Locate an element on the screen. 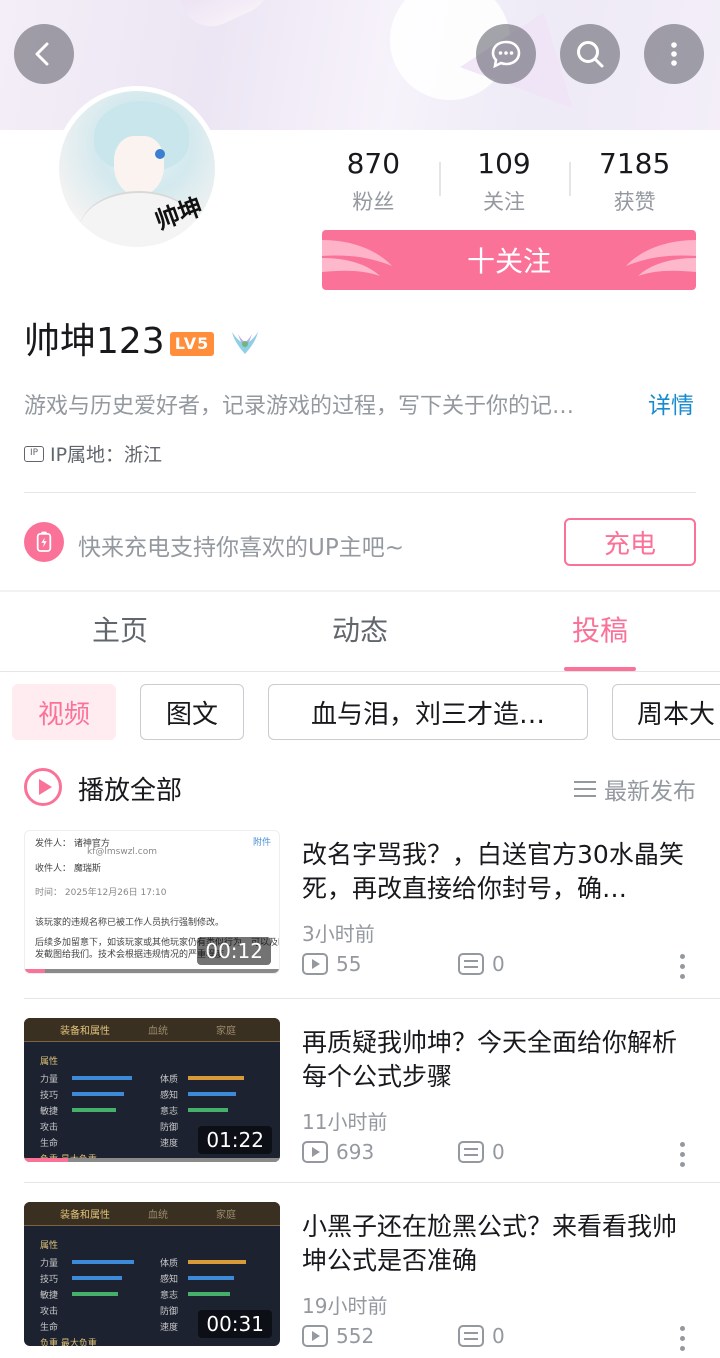  sort-label: 最新发布 is located at coordinates (650, 792).